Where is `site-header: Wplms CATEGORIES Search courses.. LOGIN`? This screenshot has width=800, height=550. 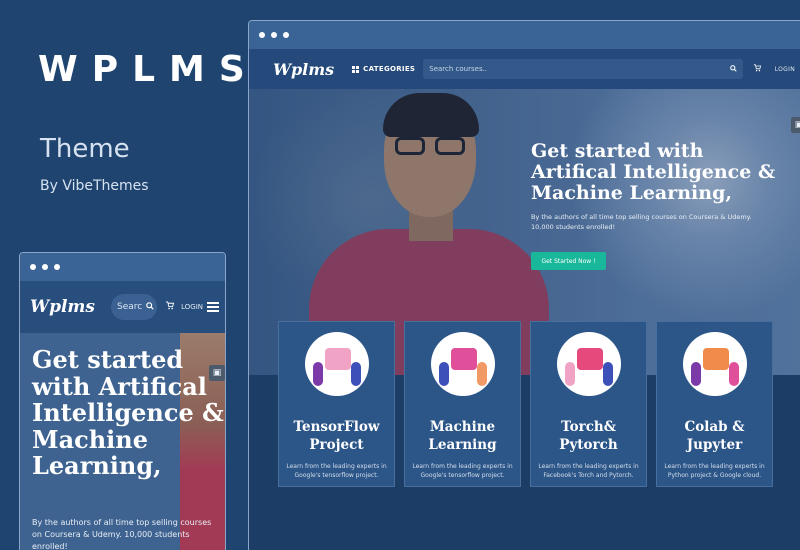
site-header: Wplms CATEGORIES Search courses.. LOGIN is located at coordinates (524, 69).